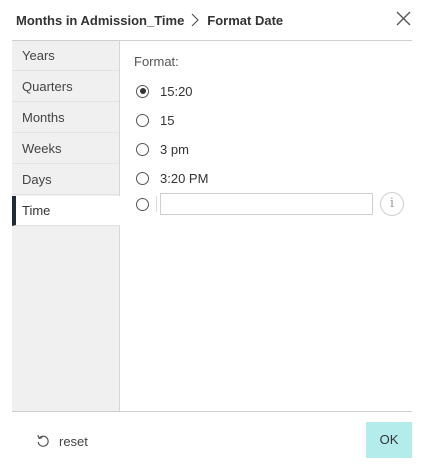 Image resolution: width=423 pixels, height=467 pixels. I want to click on reset-button: reset, so click(62, 441).